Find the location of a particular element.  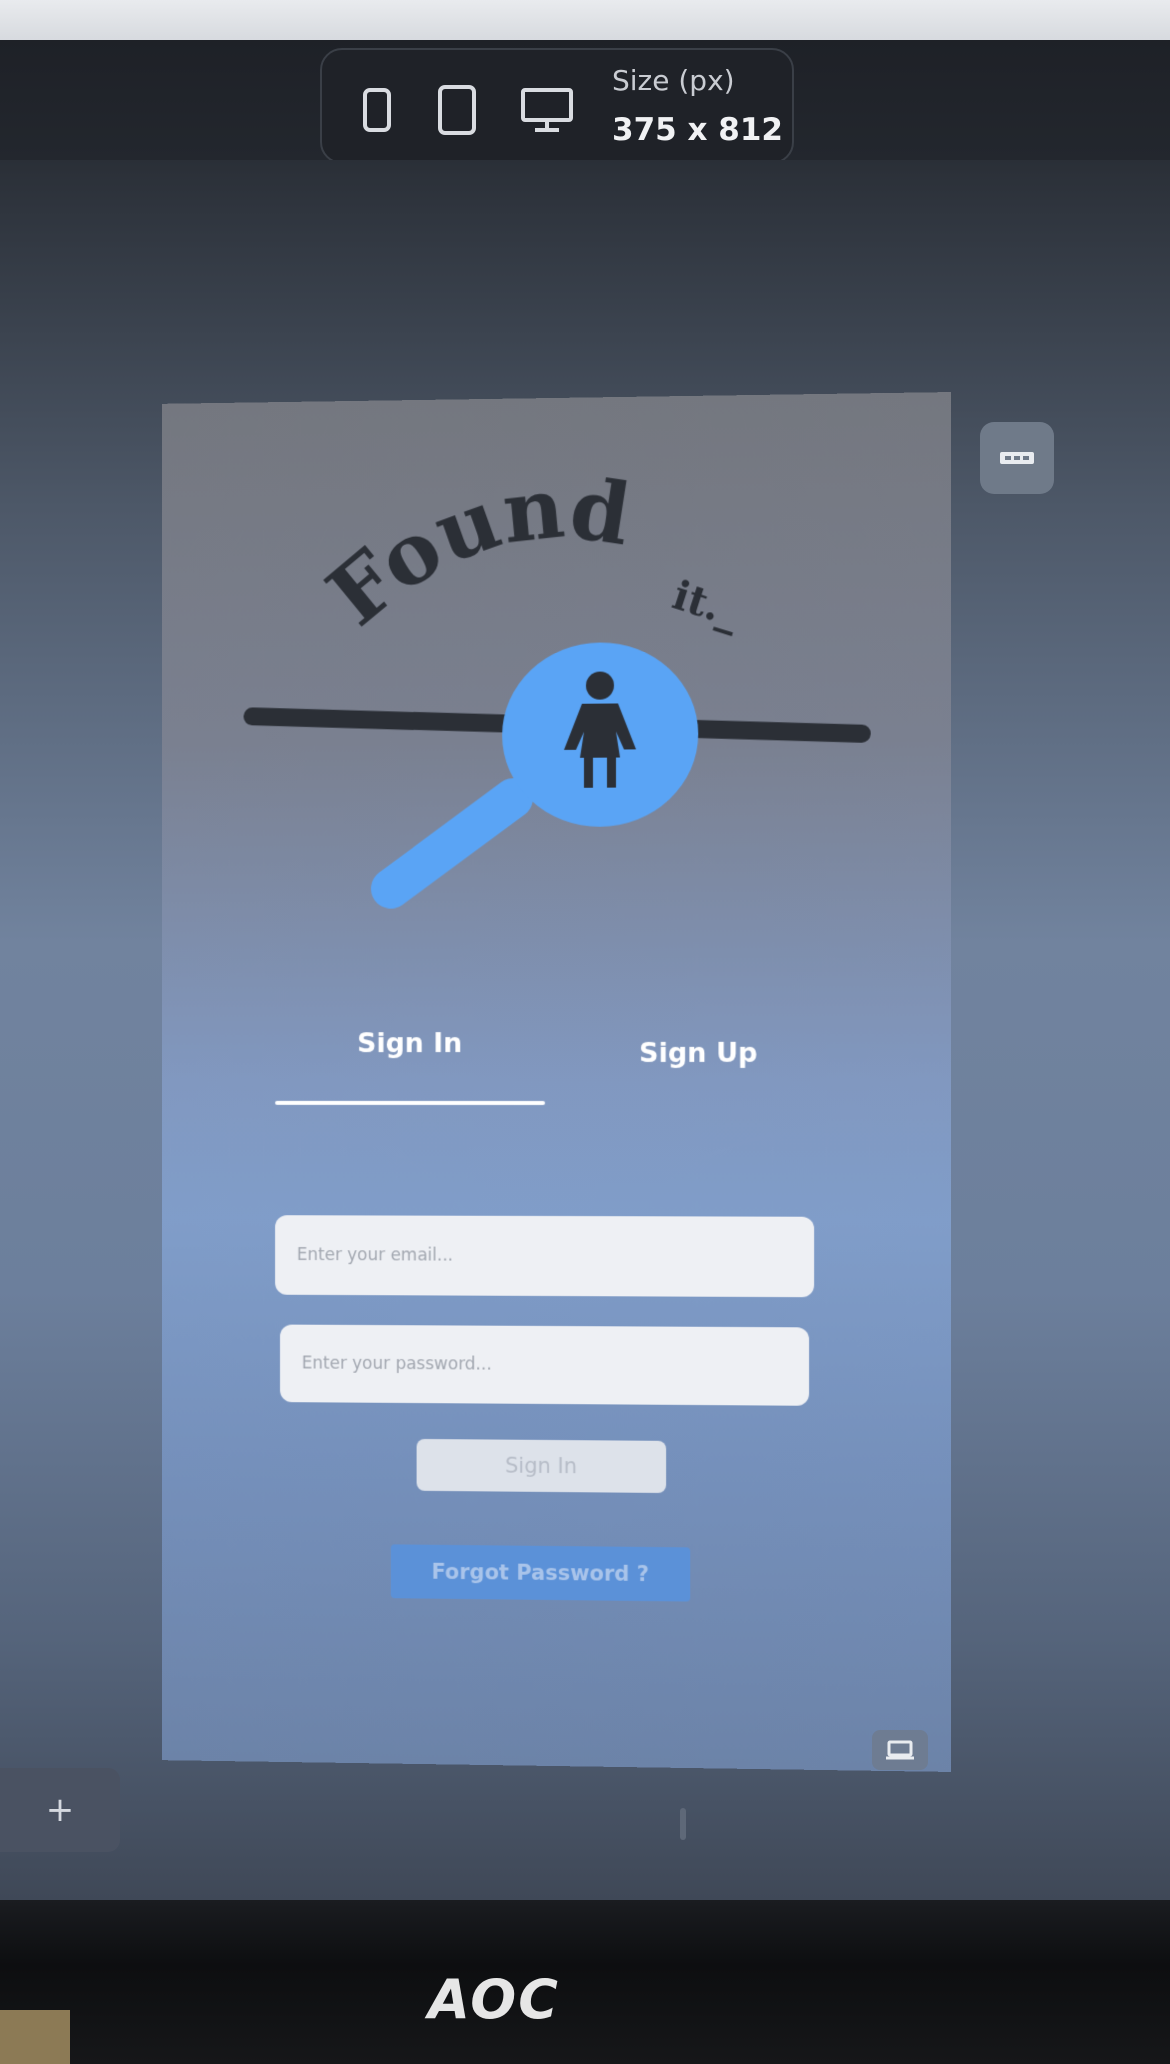

add-button: + is located at coordinates (60, 1810).